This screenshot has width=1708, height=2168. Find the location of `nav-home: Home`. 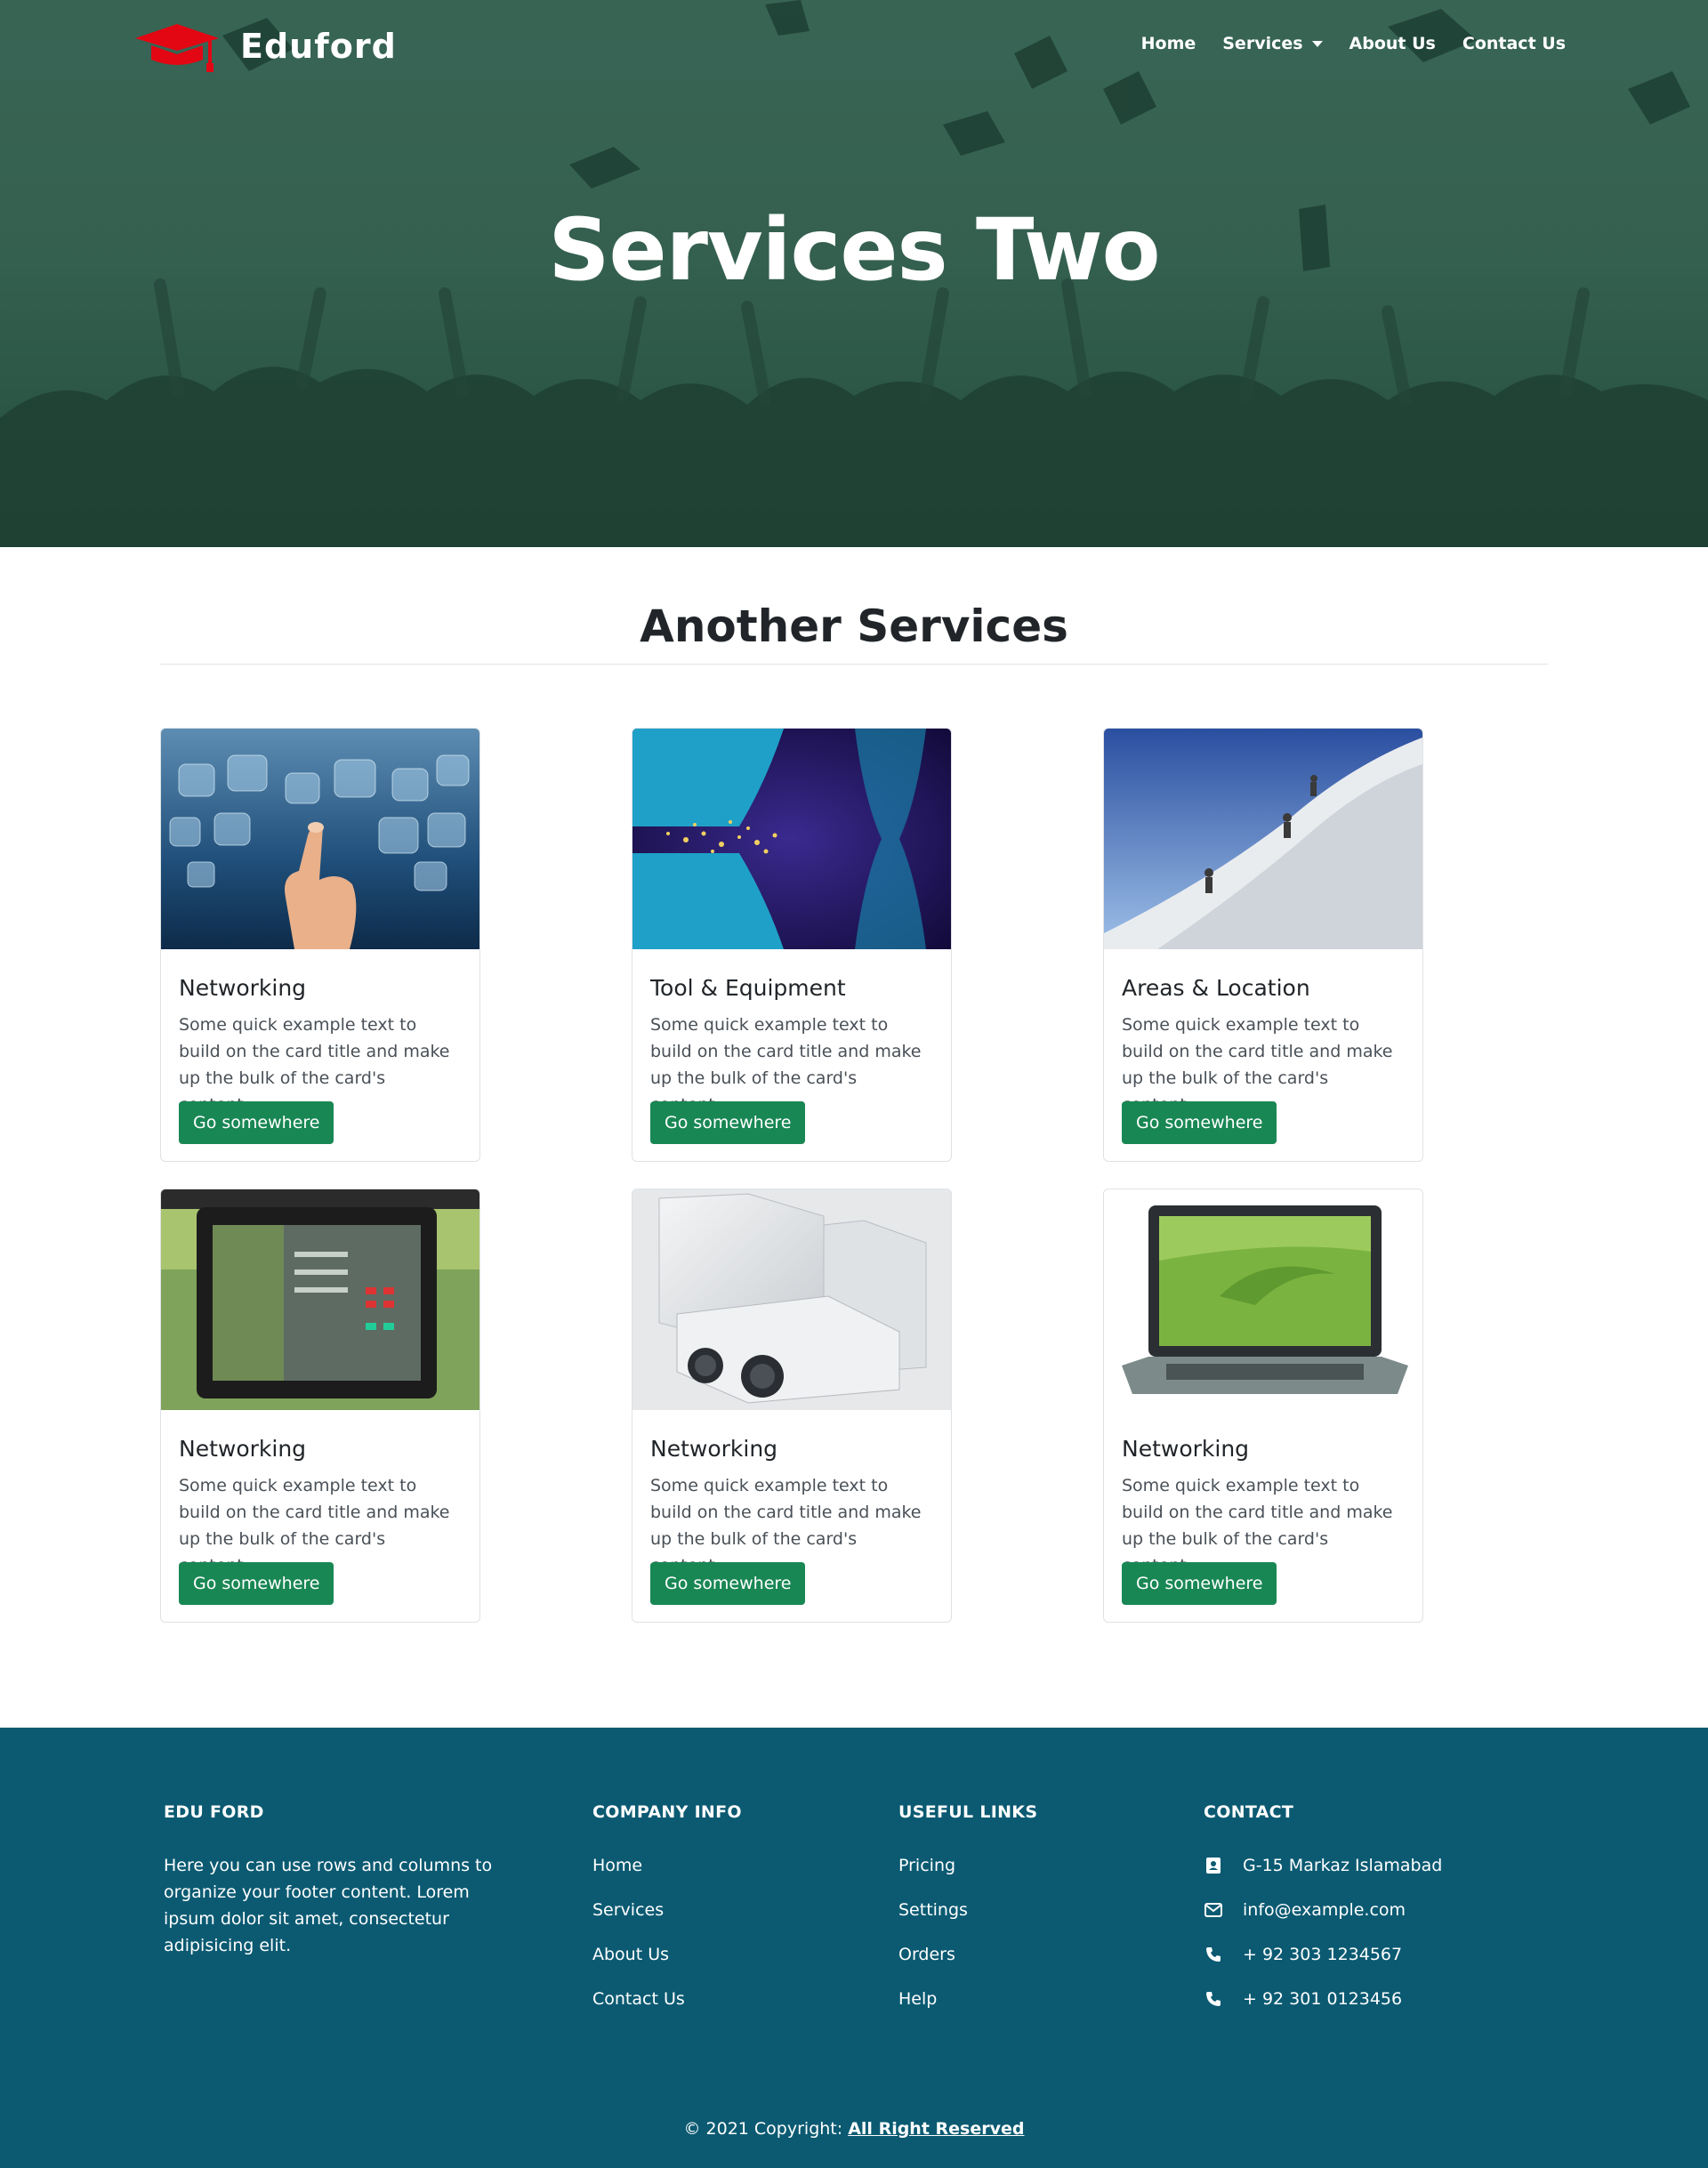

nav-home: Home is located at coordinates (1168, 44).